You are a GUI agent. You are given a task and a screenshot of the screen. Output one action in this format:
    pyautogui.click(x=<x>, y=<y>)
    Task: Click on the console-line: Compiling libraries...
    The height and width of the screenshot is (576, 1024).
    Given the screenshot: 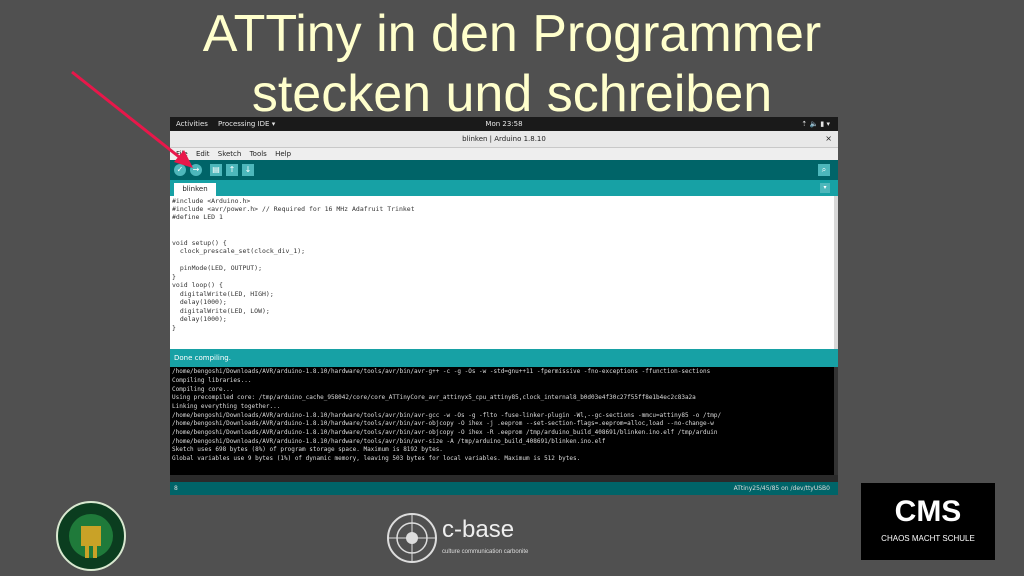 What is the action you would take?
    pyautogui.click(x=212, y=380)
    